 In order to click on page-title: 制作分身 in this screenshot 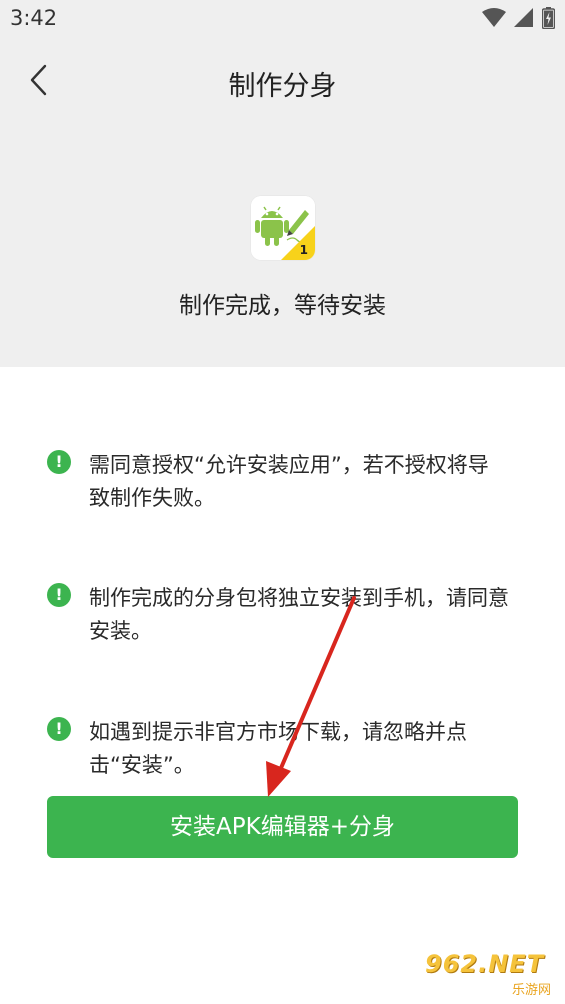, I will do `click(282, 86)`.